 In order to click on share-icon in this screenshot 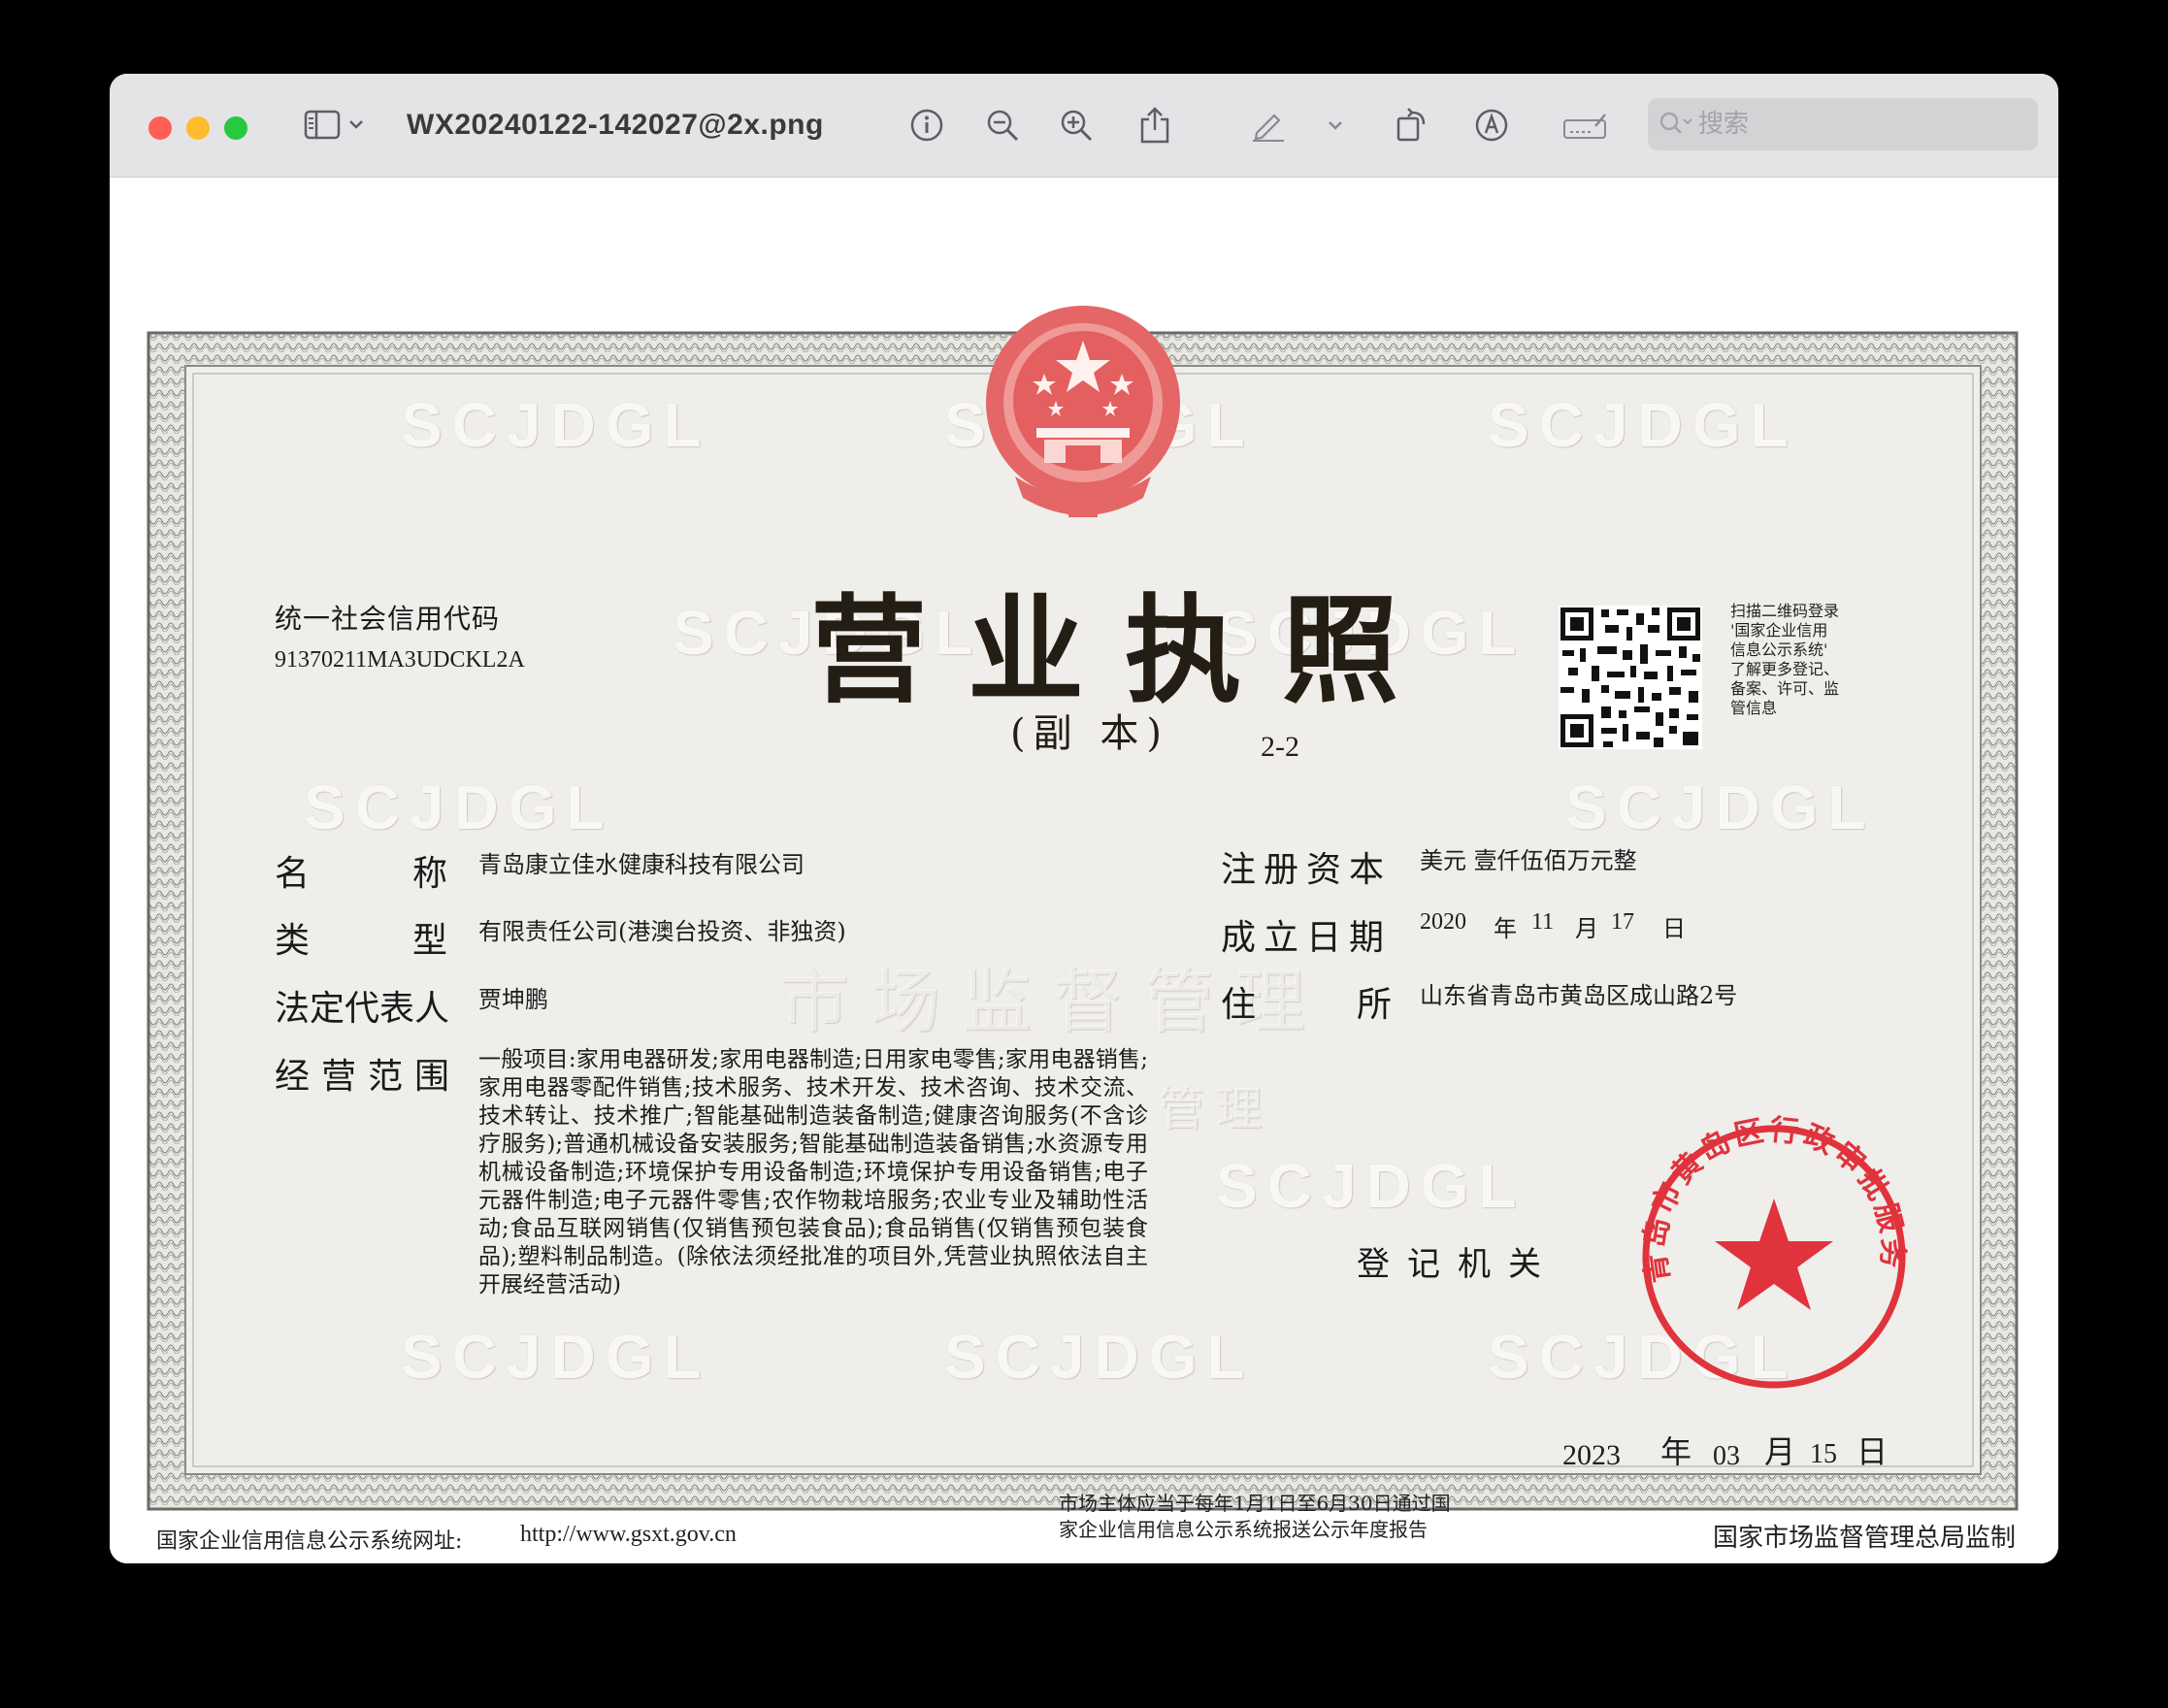, I will do `click(1154, 125)`.